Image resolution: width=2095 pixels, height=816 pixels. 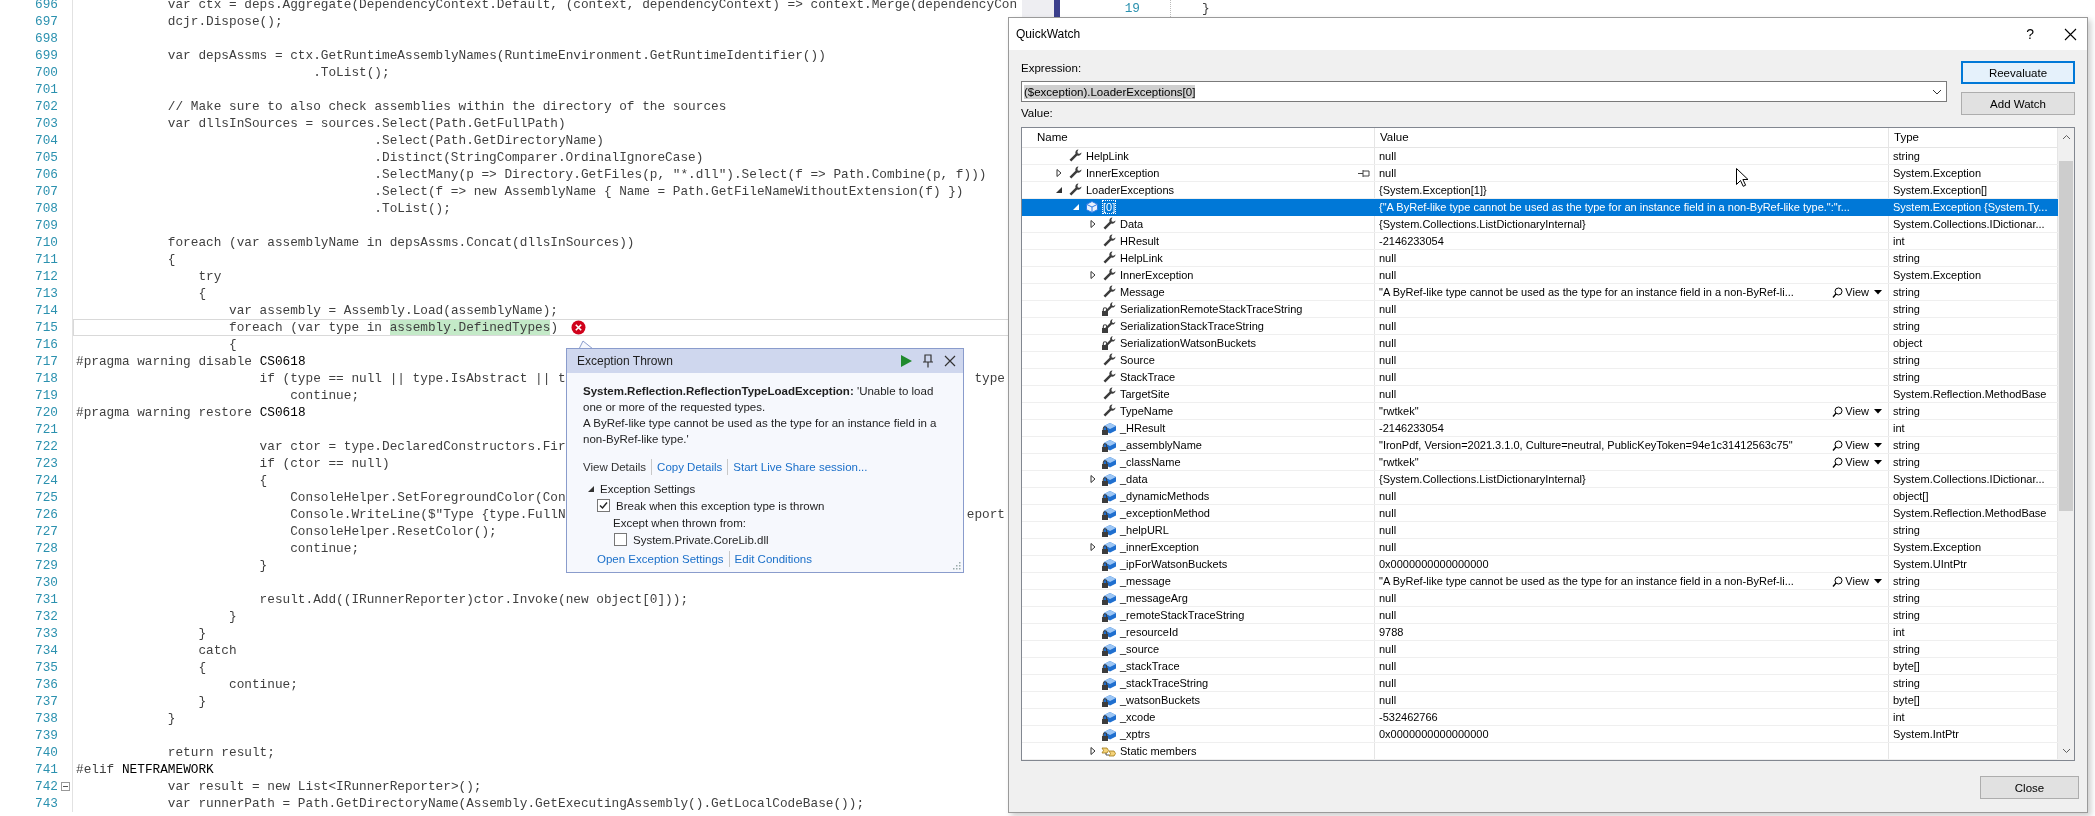 What do you see at coordinates (1540, 547) in the screenshot?
I see `tree-row: _innerException null System.Exception` at bounding box center [1540, 547].